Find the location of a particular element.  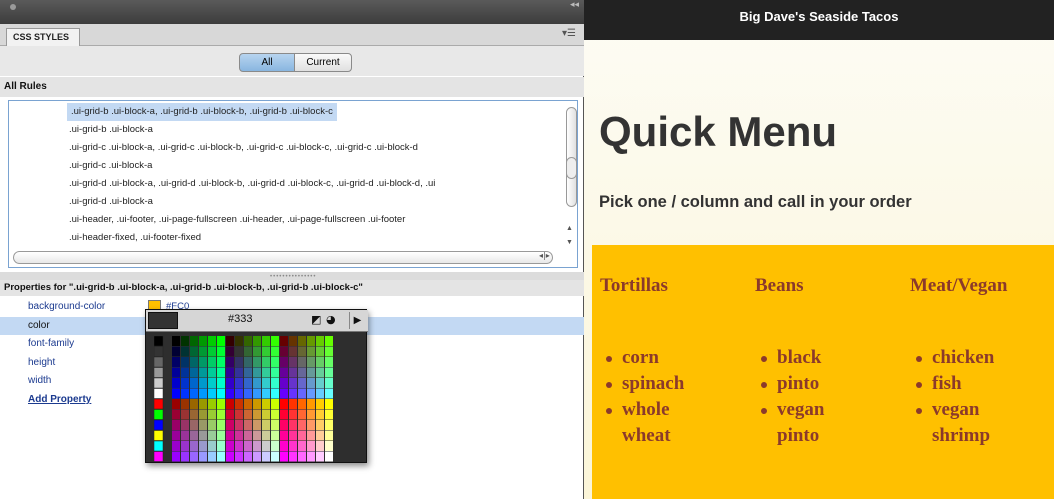

rule-item: .ui-grid-d .ui-block-a is located at coordinates (111, 202).